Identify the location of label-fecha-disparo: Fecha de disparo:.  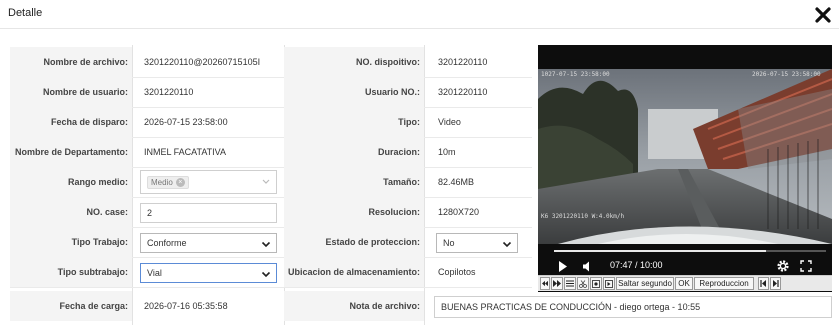
(71, 122).